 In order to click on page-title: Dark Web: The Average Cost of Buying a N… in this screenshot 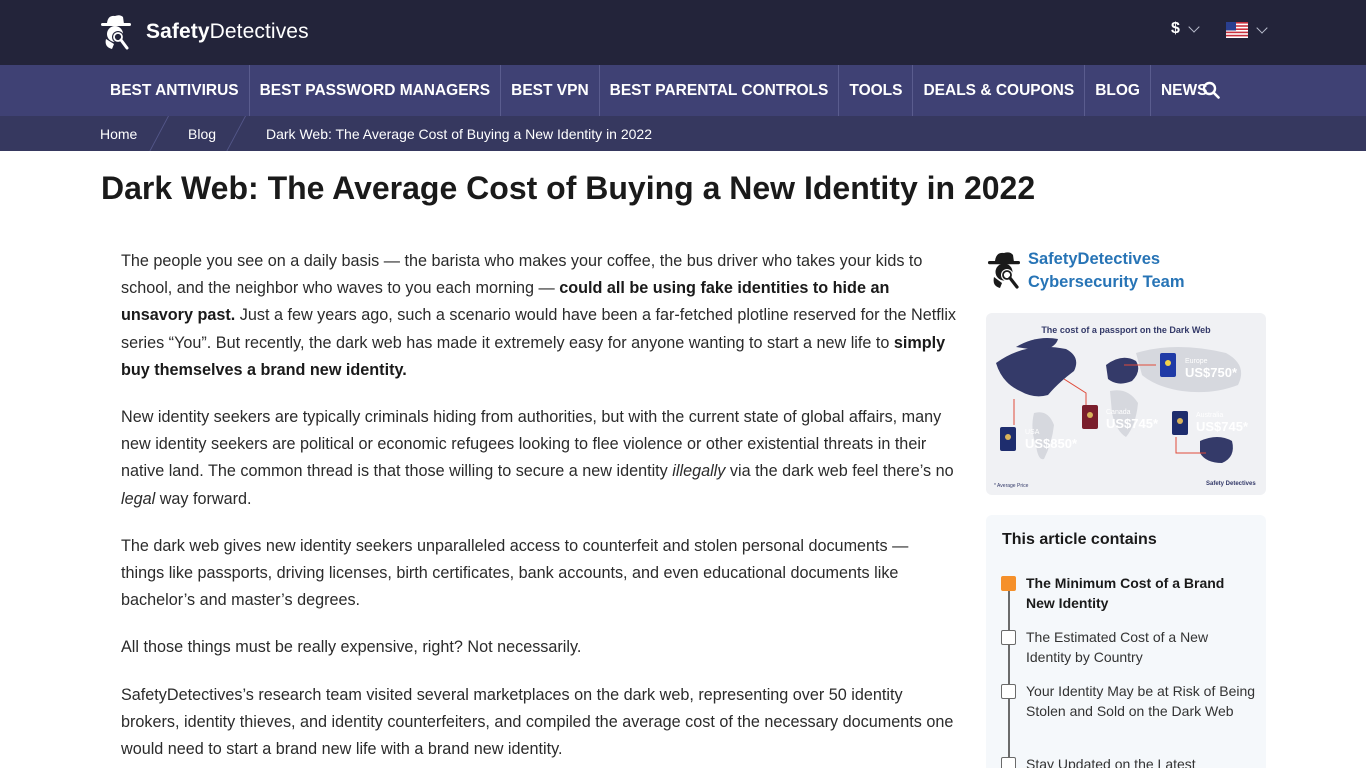, I will do `click(568, 188)`.